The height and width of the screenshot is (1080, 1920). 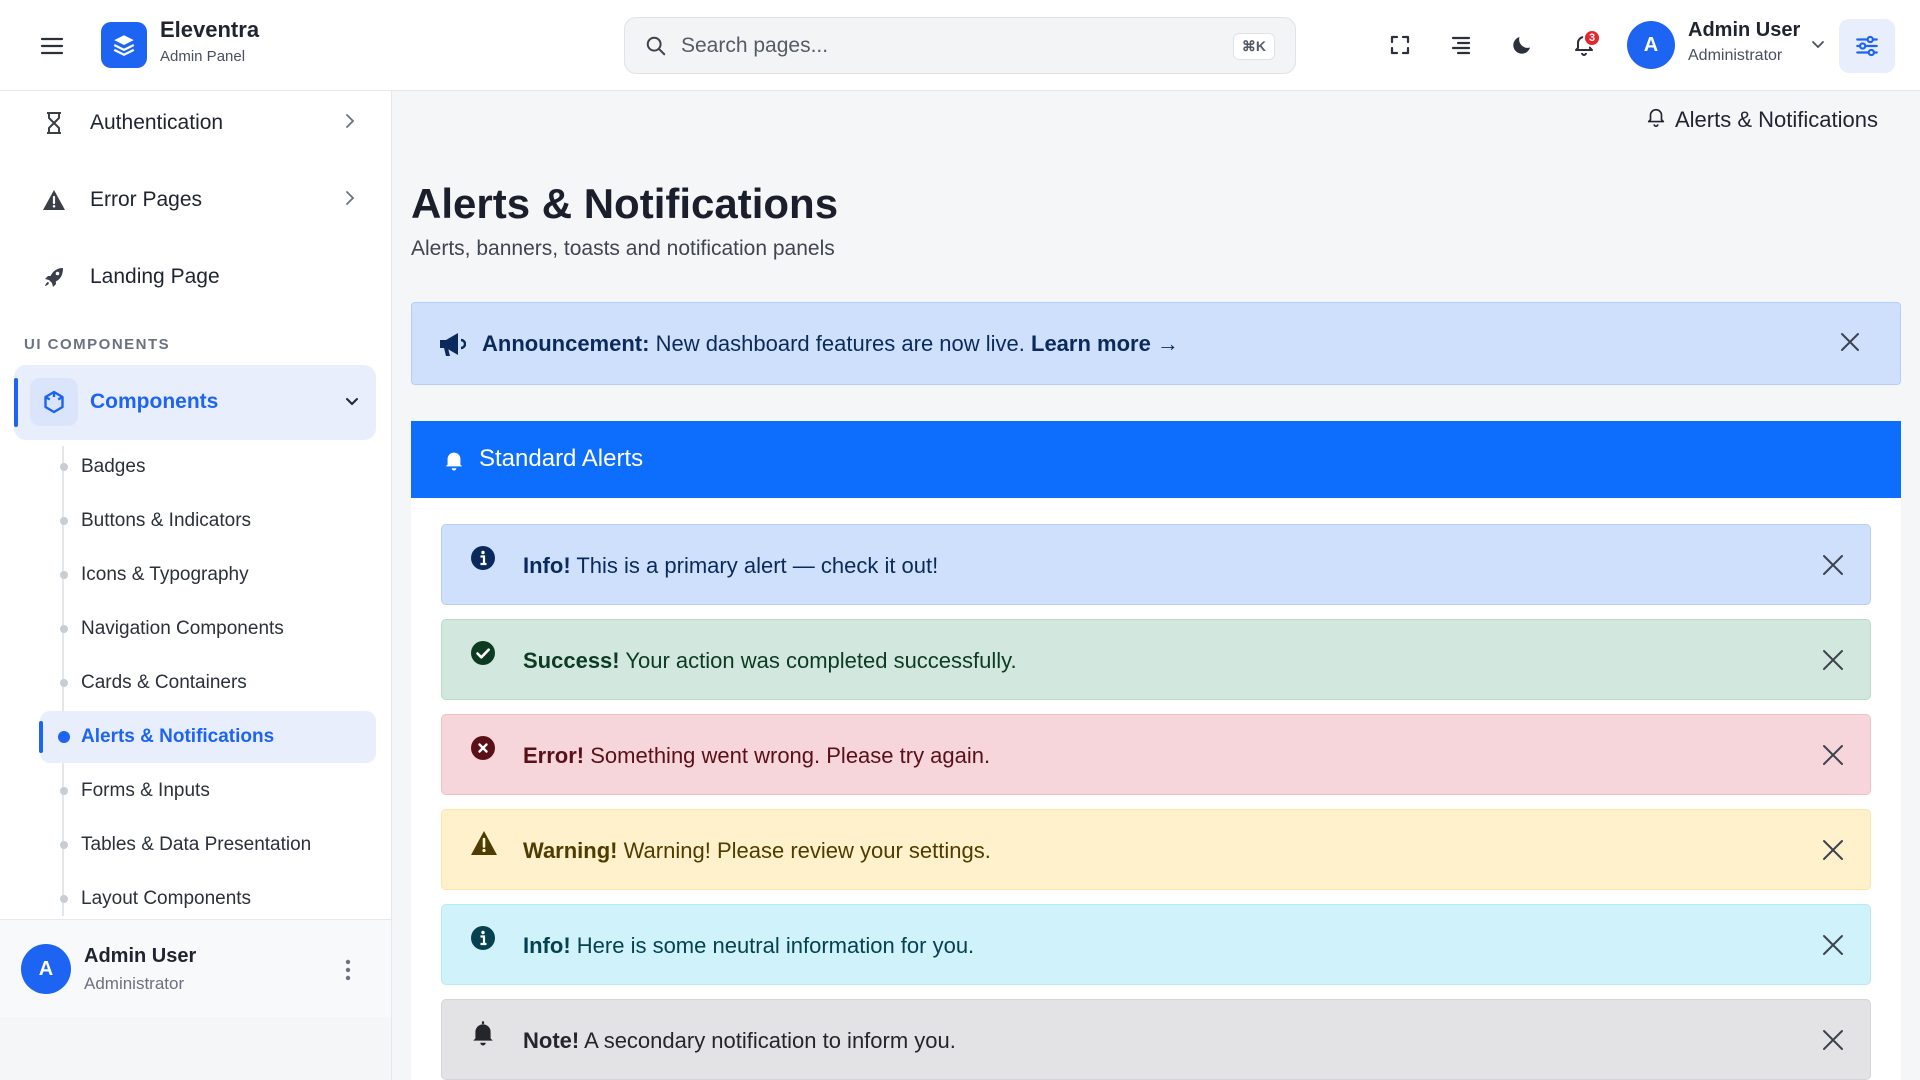 I want to click on sidebar-subitem-cards-containers: Cards & Containers, so click(x=208, y=683).